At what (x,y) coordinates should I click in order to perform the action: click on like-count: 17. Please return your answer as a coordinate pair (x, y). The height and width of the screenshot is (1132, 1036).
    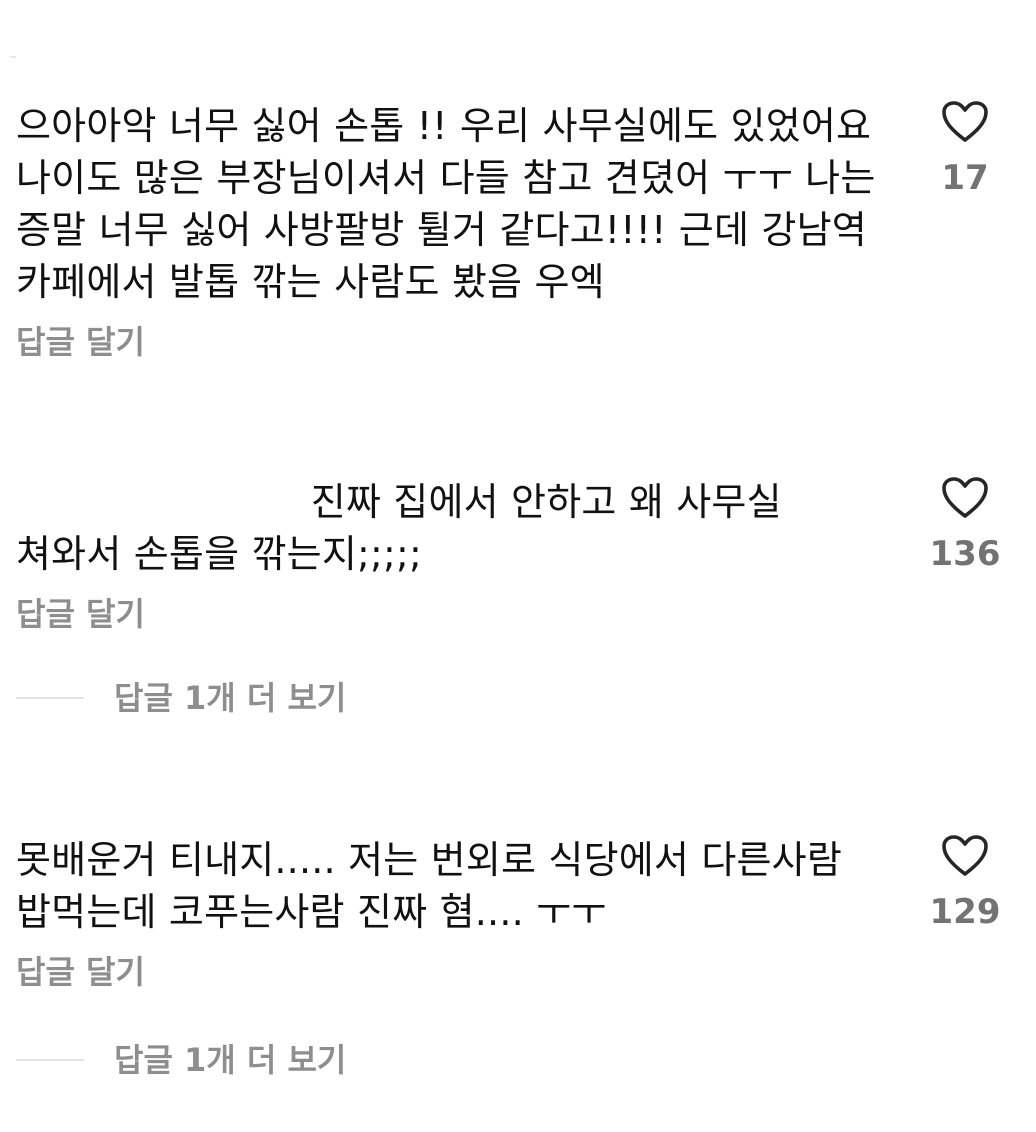
    Looking at the image, I should click on (965, 178).